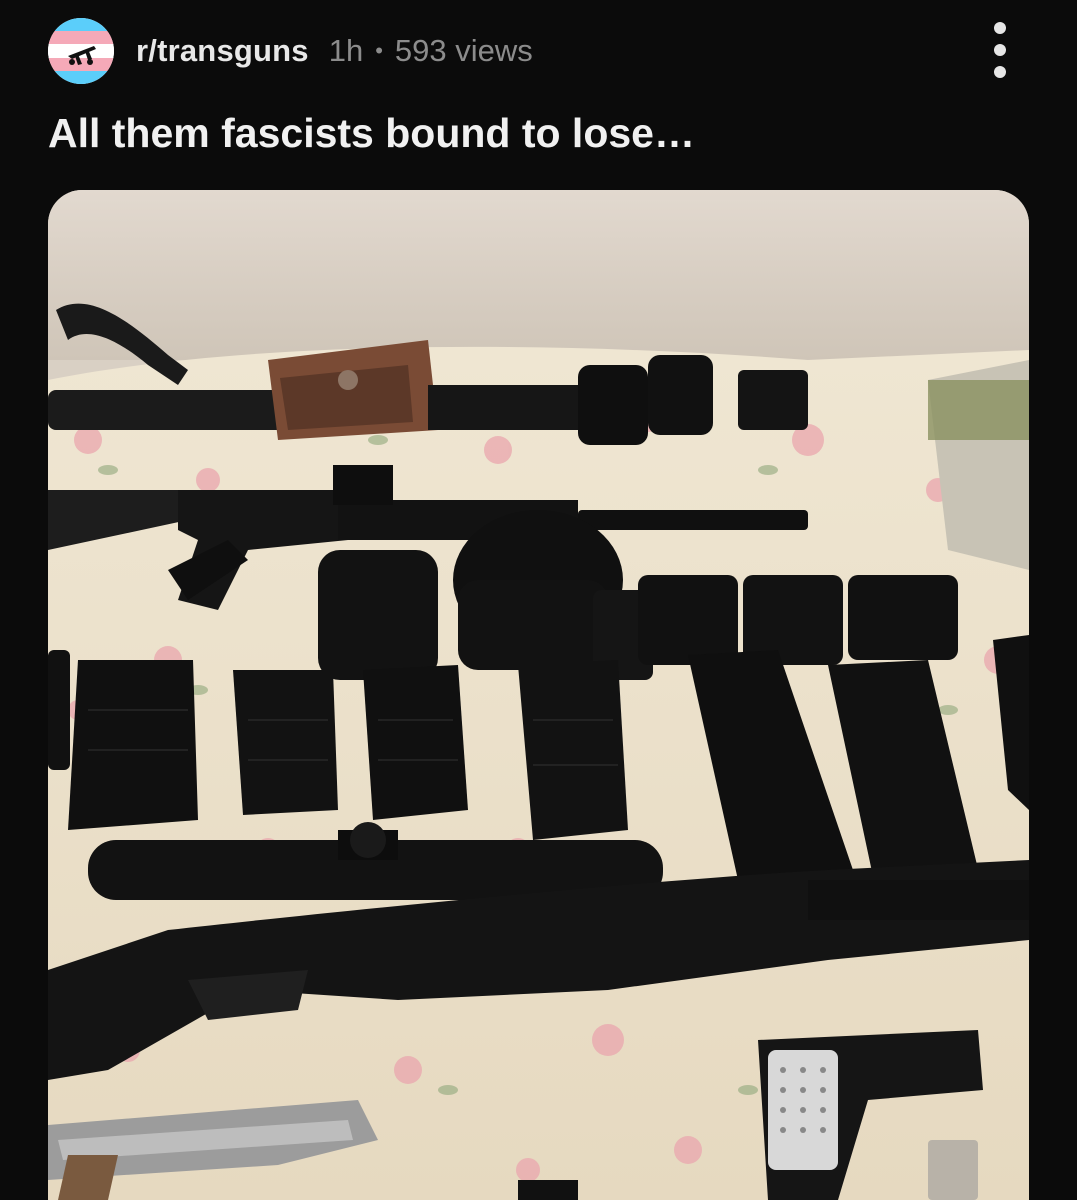  I want to click on subreddit-avatar, so click(81, 51).